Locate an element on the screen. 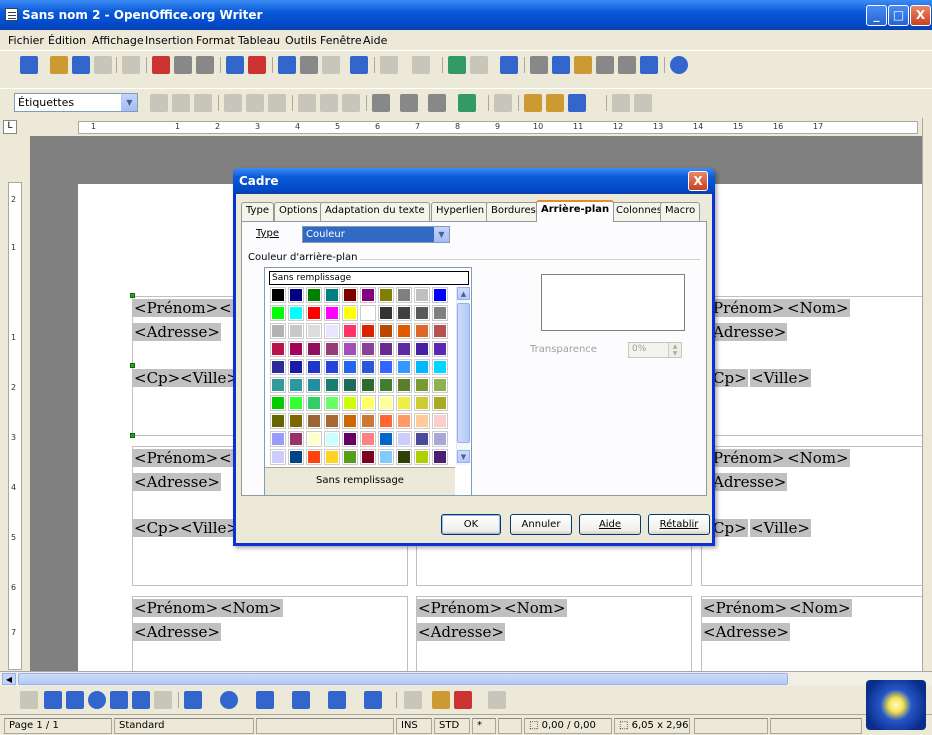 Image resolution: width=932 pixels, height=735 pixels. field-ville: <Ville> is located at coordinates (209, 528).